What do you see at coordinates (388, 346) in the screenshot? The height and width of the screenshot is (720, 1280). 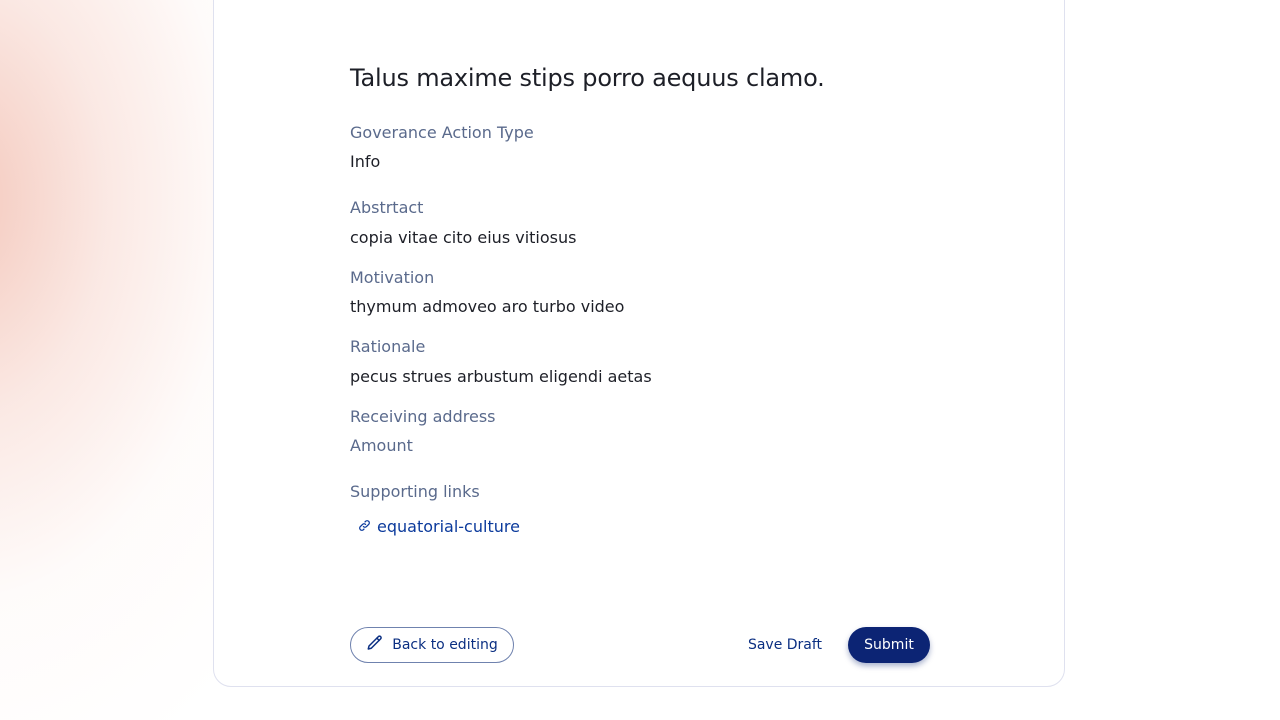 I see `field-label-rationale: Rationale` at bounding box center [388, 346].